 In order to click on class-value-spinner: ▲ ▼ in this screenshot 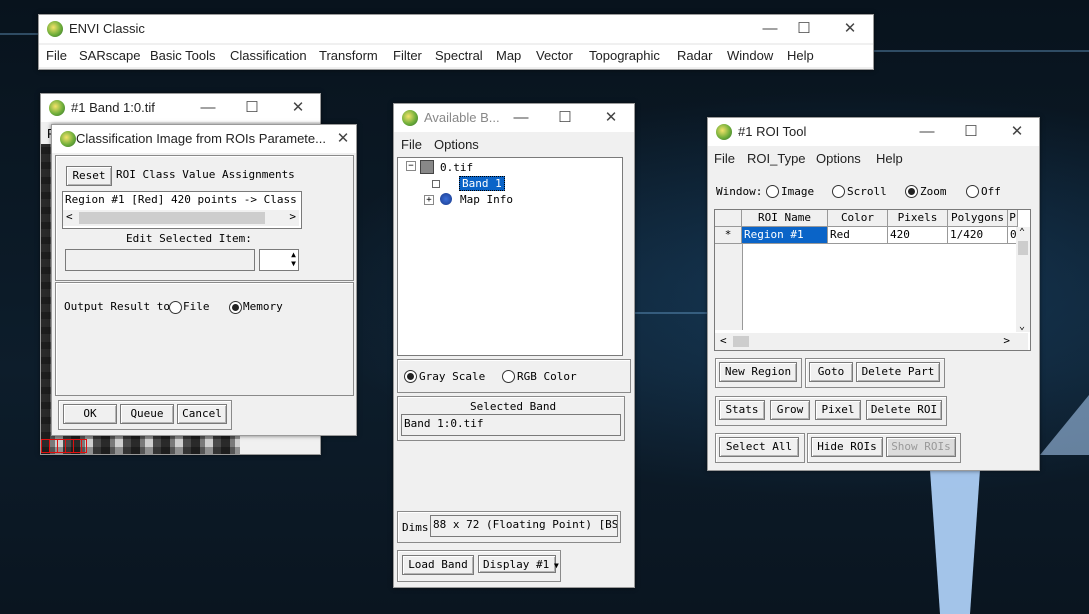, I will do `click(279, 260)`.